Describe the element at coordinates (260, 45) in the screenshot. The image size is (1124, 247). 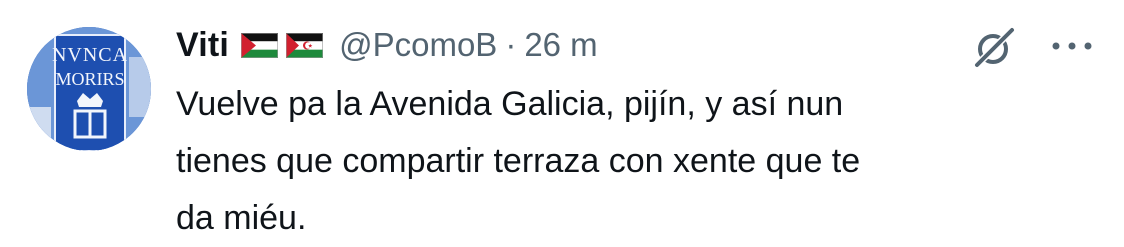
I see `palestine-flag-icon` at that location.